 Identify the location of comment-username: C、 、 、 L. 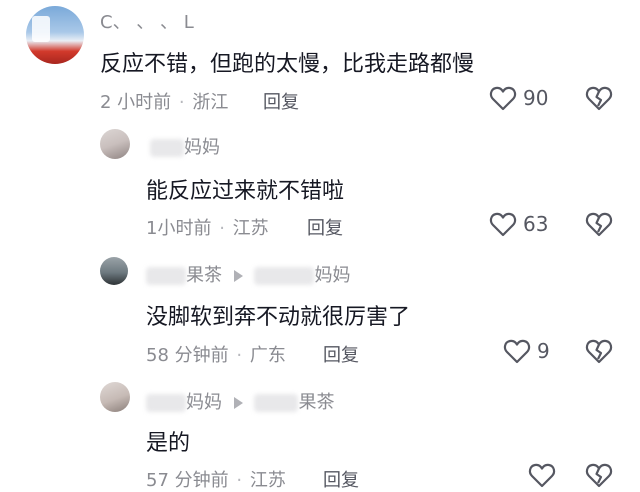
(147, 21).